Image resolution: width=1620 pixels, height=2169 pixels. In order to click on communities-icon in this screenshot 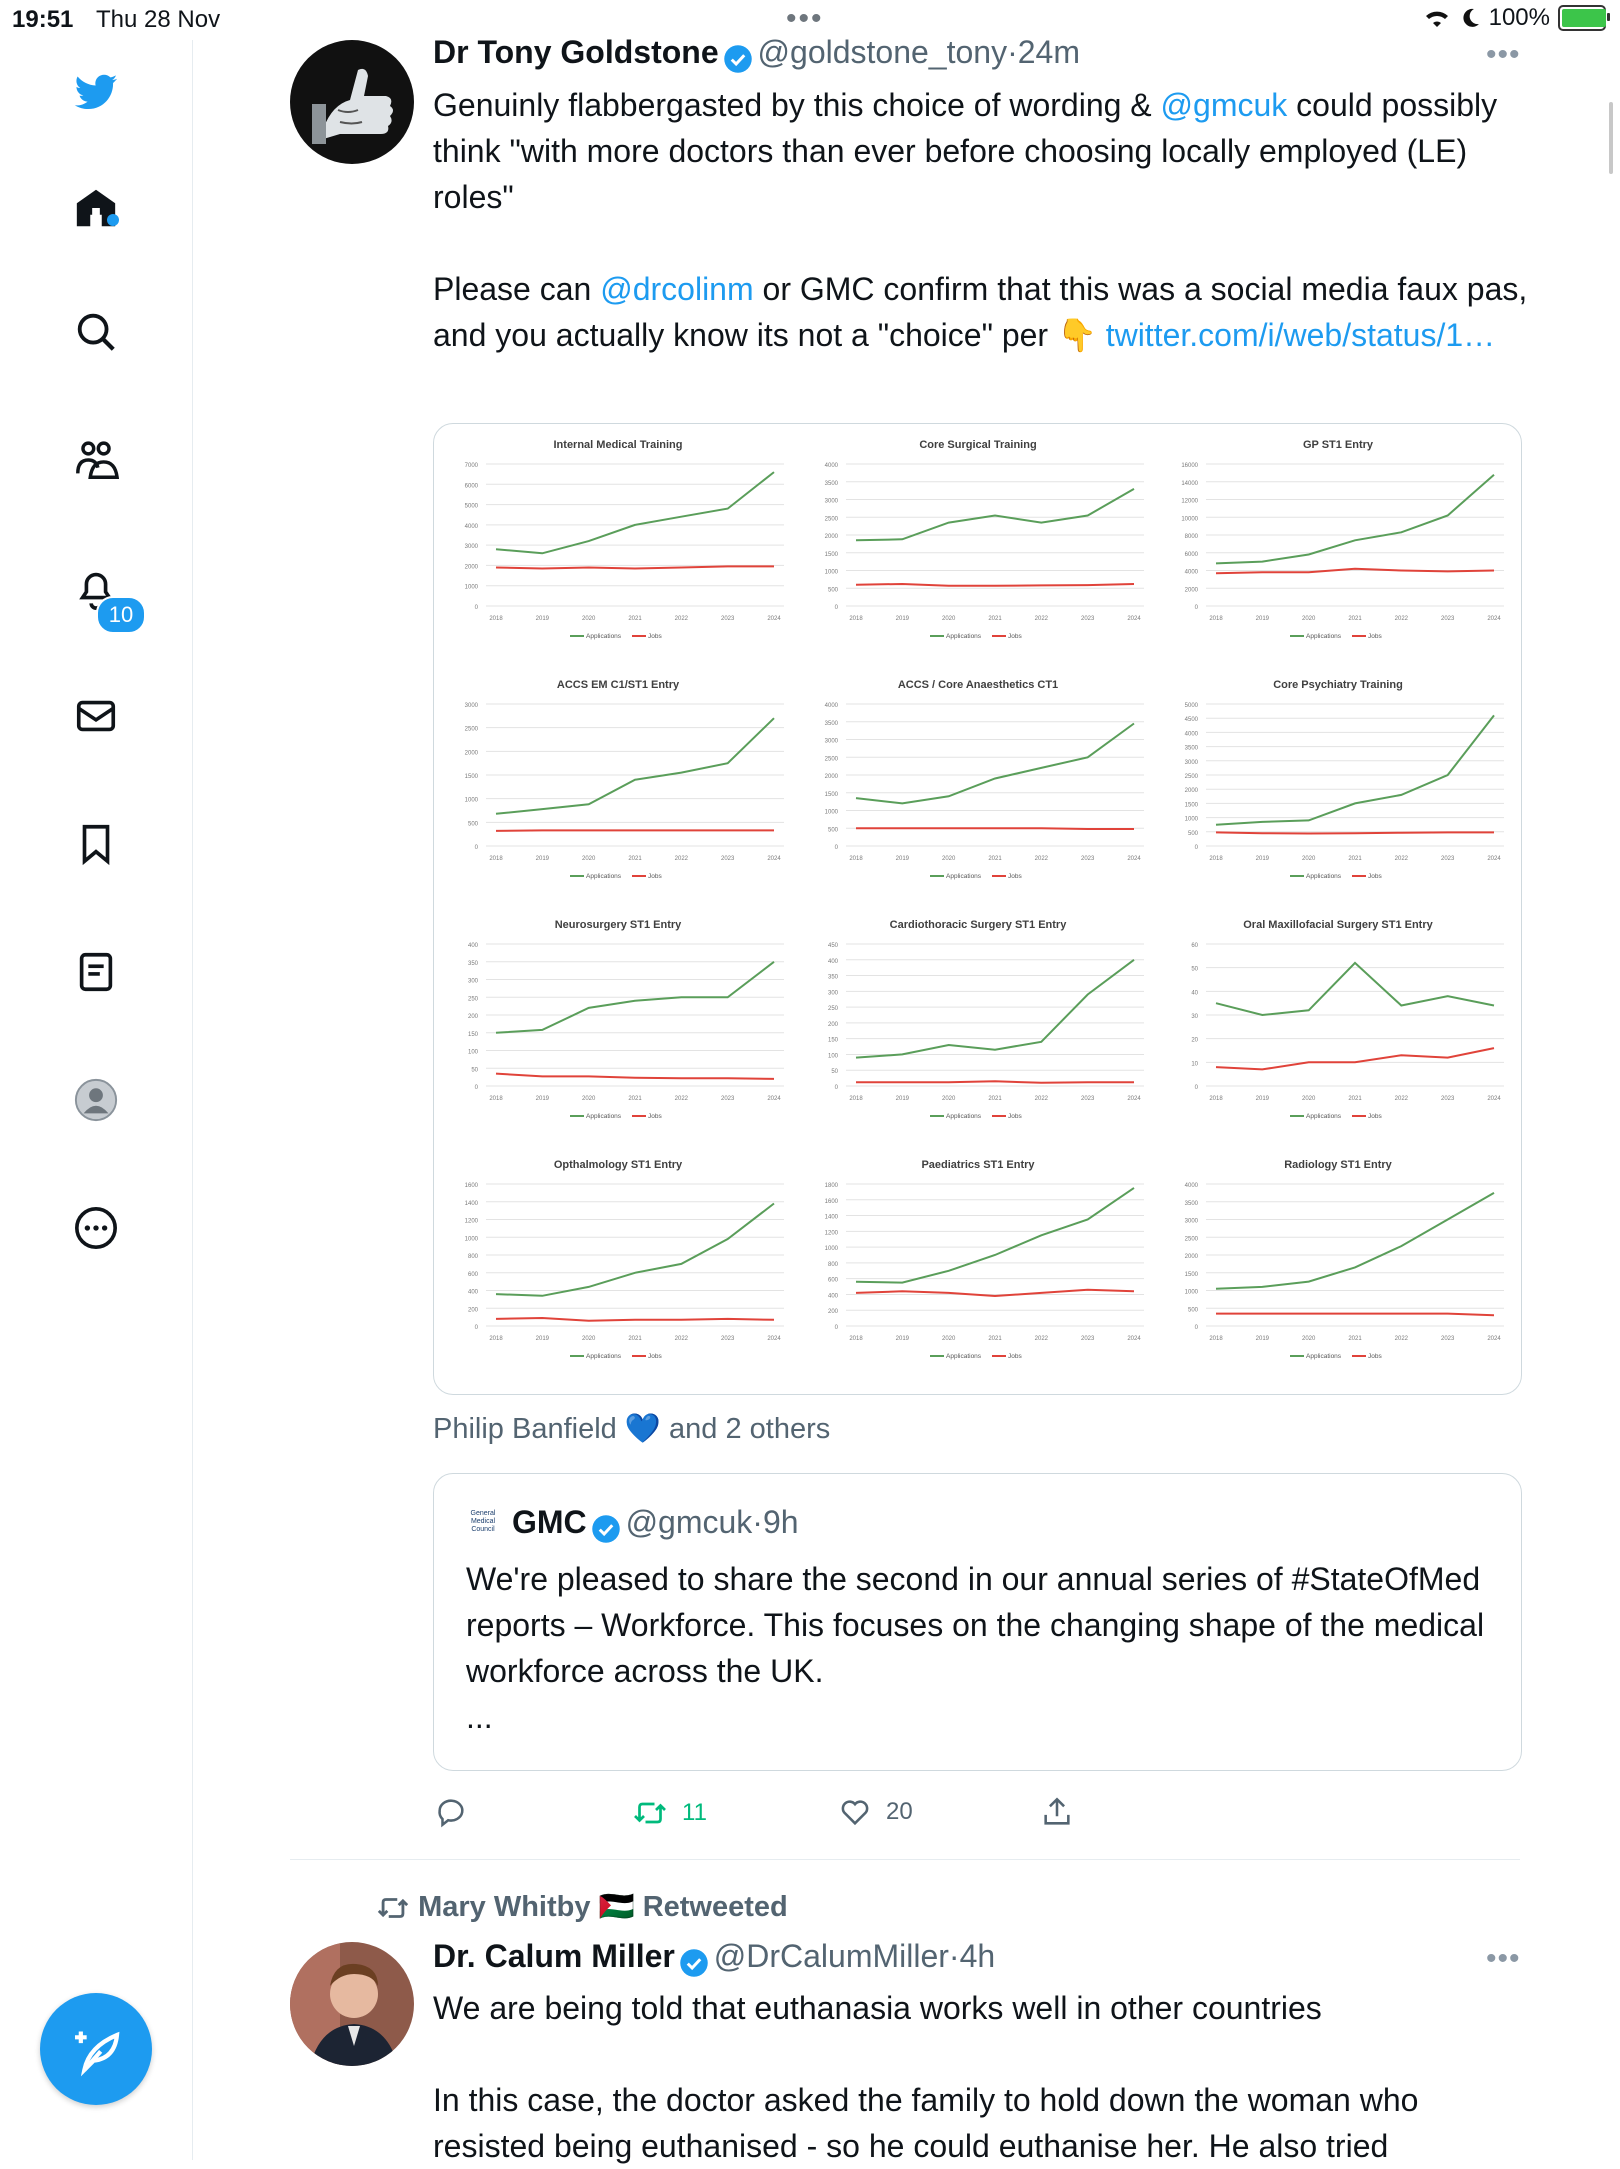, I will do `click(96, 460)`.